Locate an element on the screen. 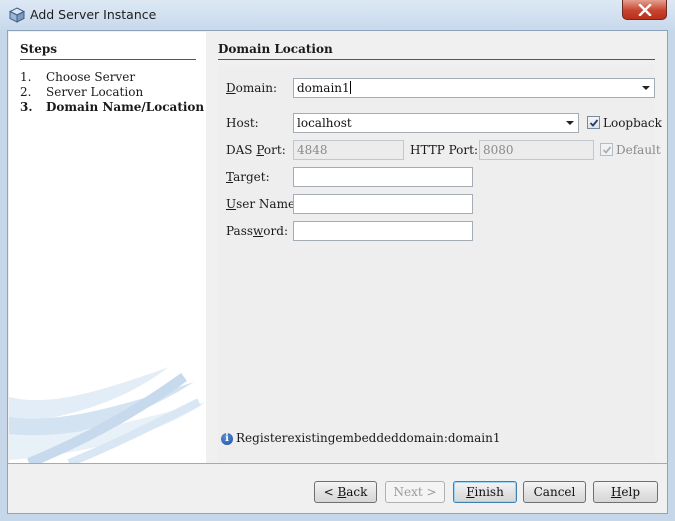 The width and height of the screenshot is (675, 521). das-port-label: DAS Port: is located at coordinates (256, 150).